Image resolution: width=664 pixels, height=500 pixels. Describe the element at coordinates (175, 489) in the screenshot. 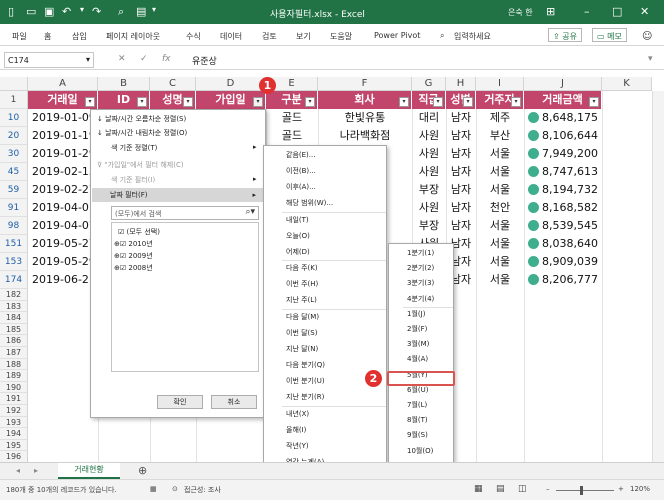

I see `accessibility-icon: ⊙` at that location.